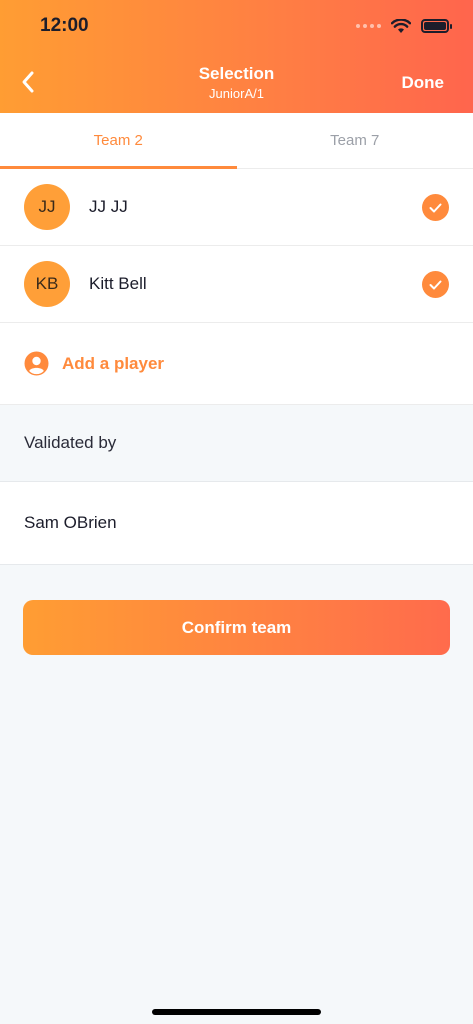  I want to click on add-player-label: Add a player, so click(113, 363).